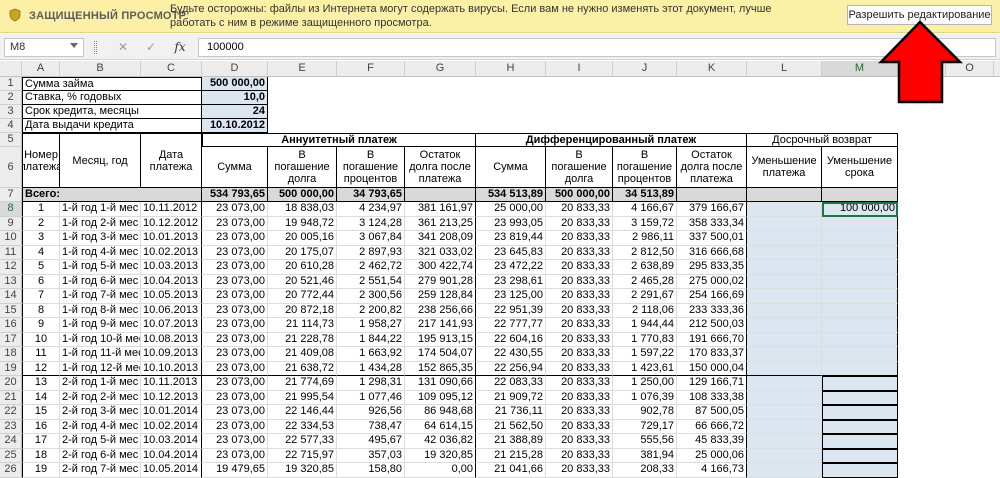 The height and width of the screenshot is (478, 1000). Describe the element at coordinates (440, 426) in the screenshot. I see `table-cell: 64 614,15` at that location.